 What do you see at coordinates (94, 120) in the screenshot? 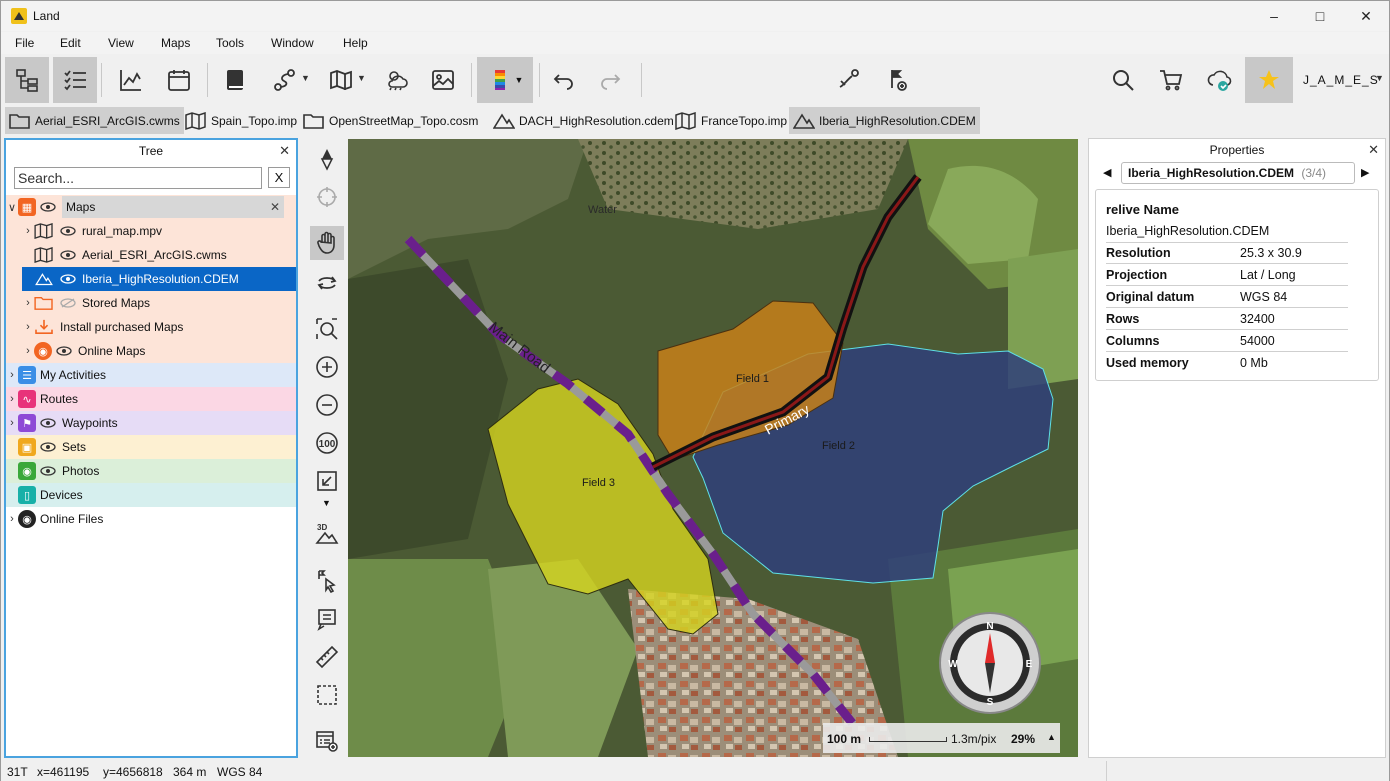
I see `tab-aerial-esri: Aerial_ESRI_ArcGIS.cwms` at bounding box center [94, 120].